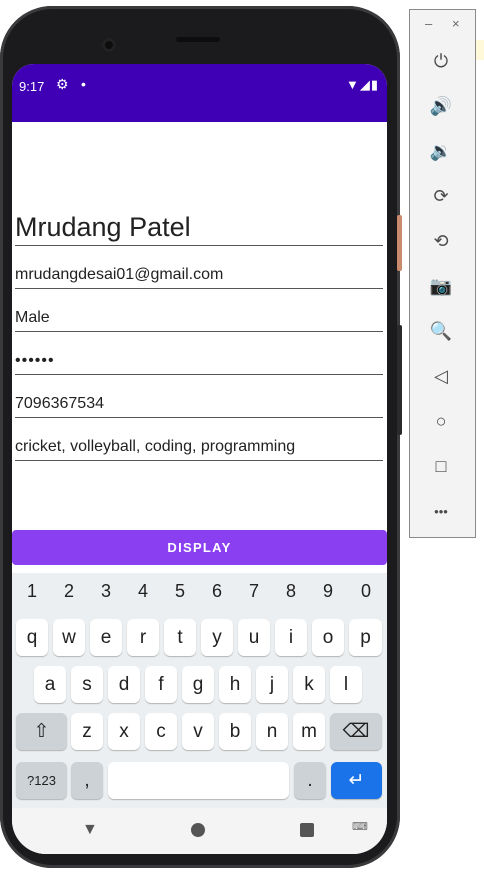  I want to click on back-triangle-icon: ◁, so click(441, 376).